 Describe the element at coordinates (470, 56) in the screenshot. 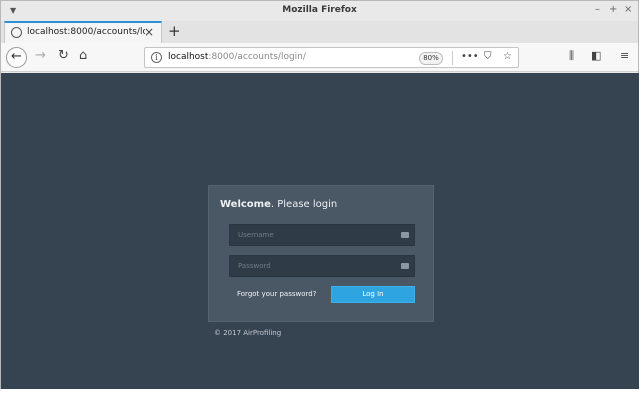

I see `page-actions-icon: •••` at that location.